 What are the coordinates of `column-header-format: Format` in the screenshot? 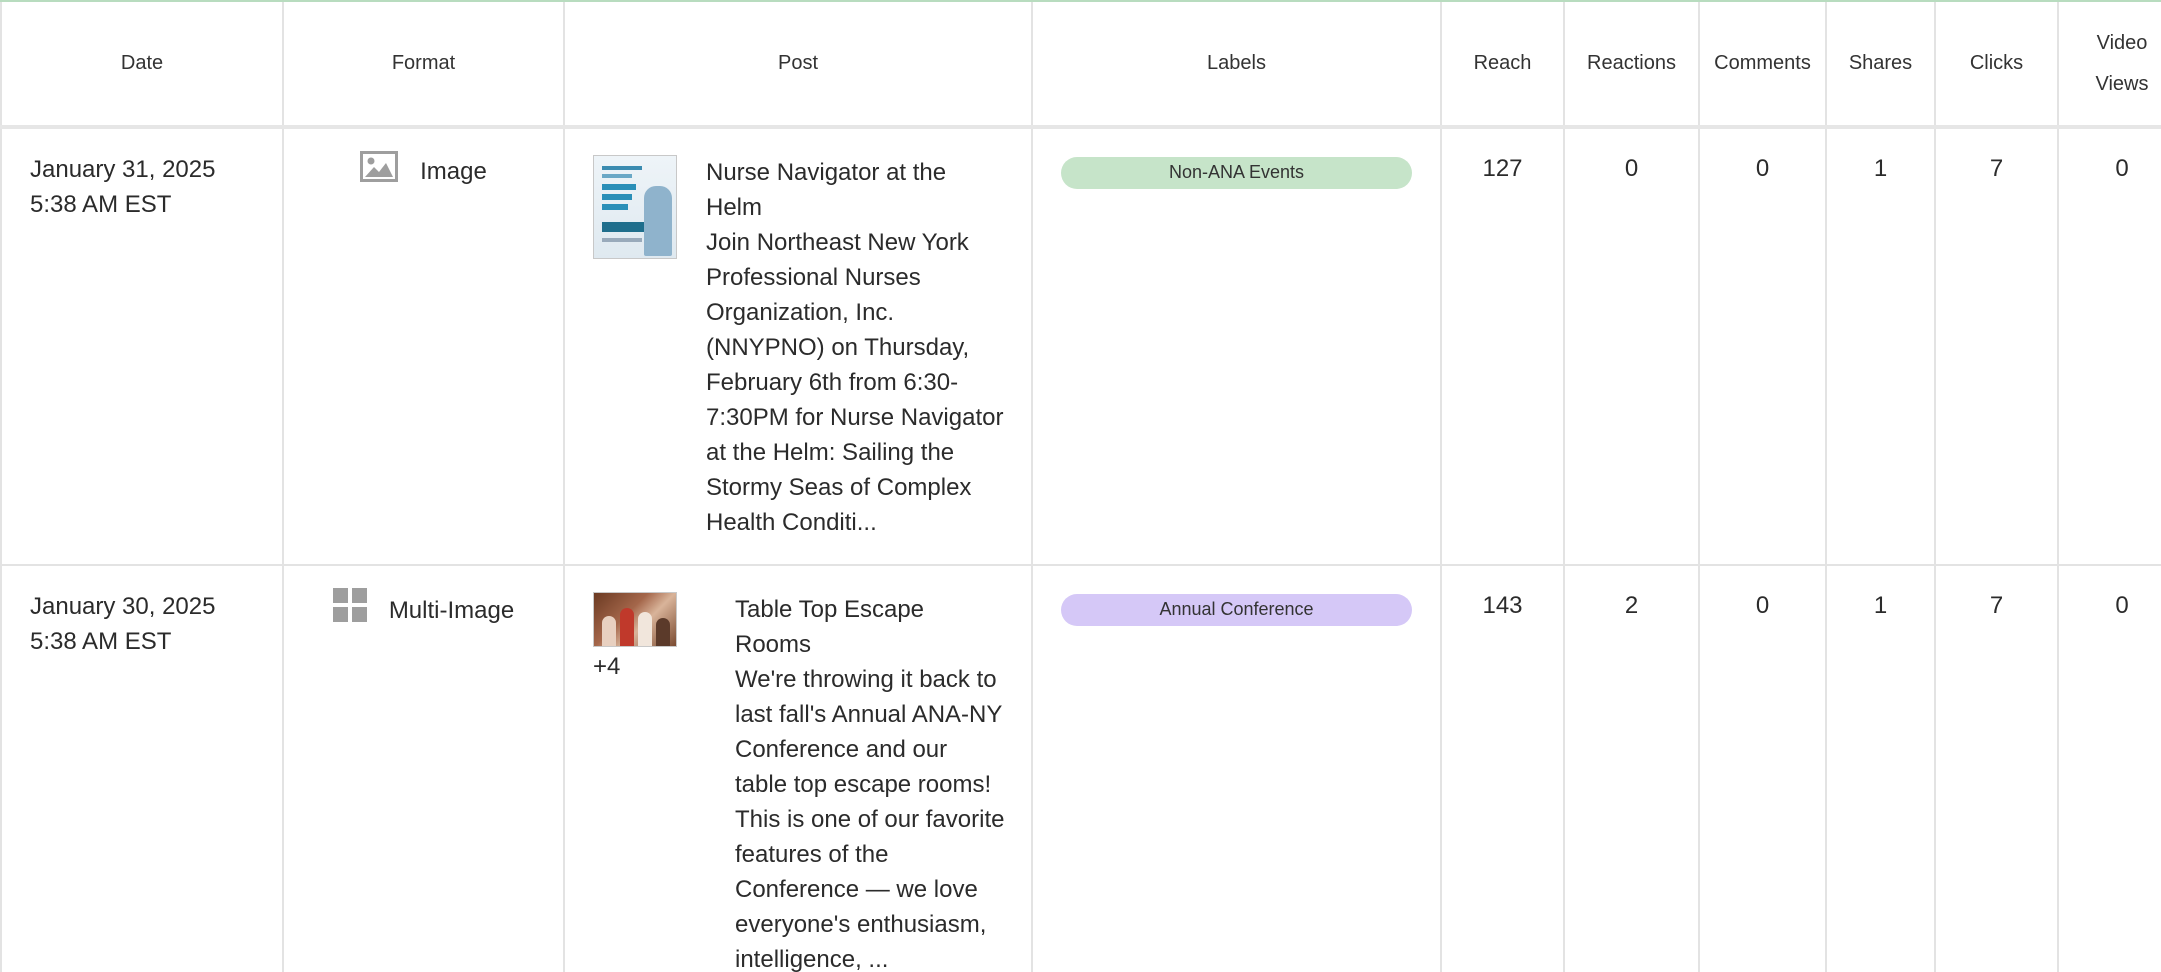 It's located at (424, 65).